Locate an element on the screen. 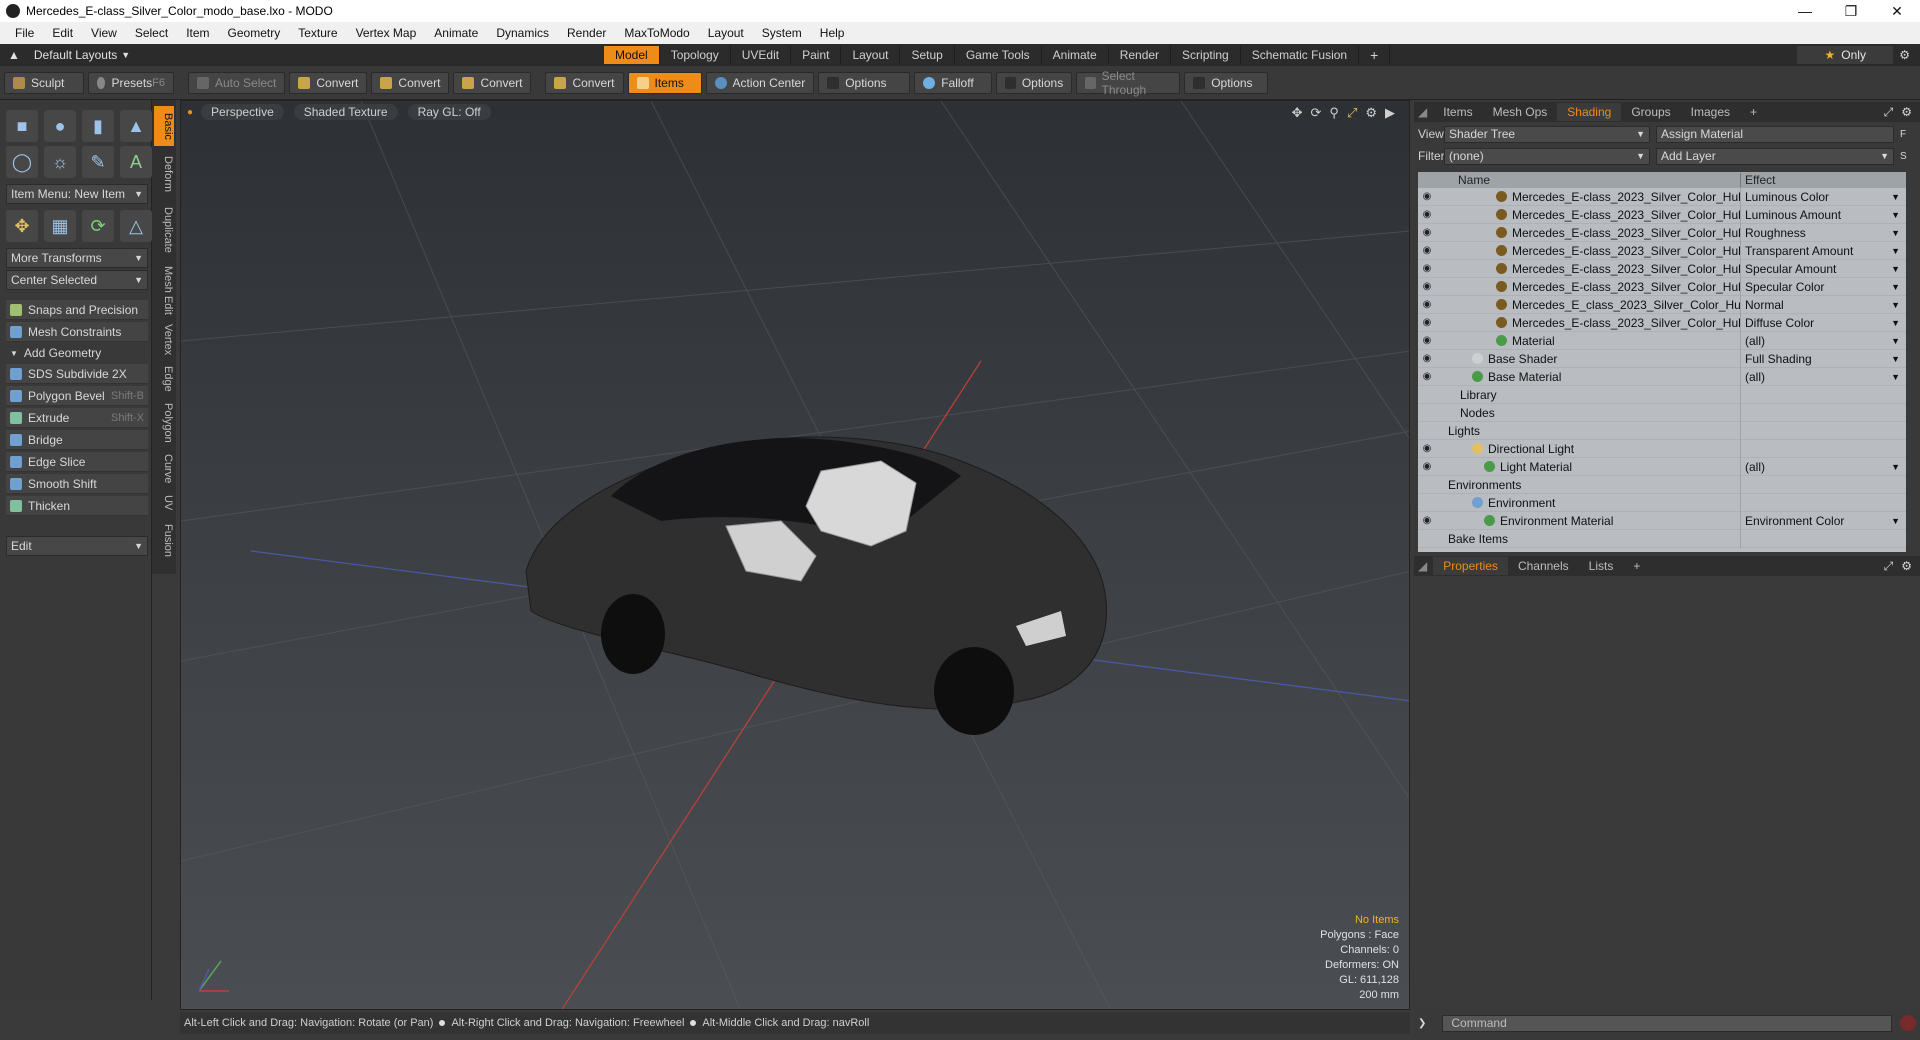  tab-mesh-ops: Mesh Ops is located at coordinates (1520, 112).